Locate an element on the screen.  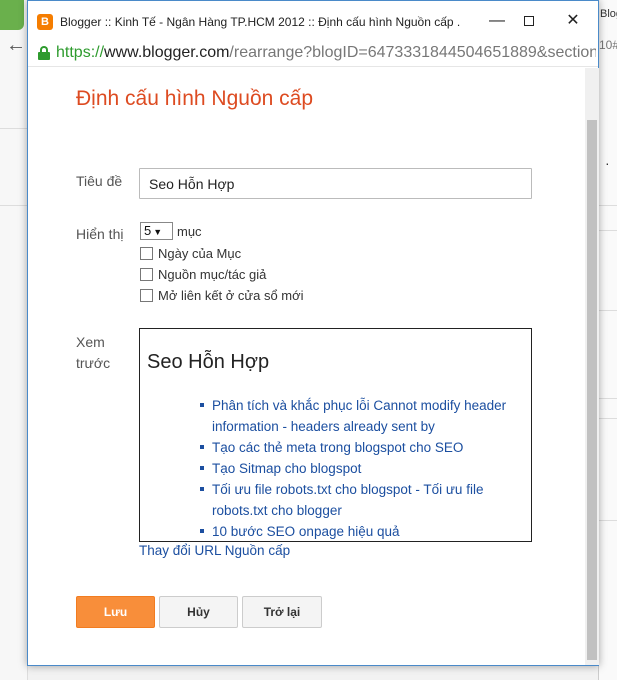
maximize-icon is located at coordinates (529, 21).